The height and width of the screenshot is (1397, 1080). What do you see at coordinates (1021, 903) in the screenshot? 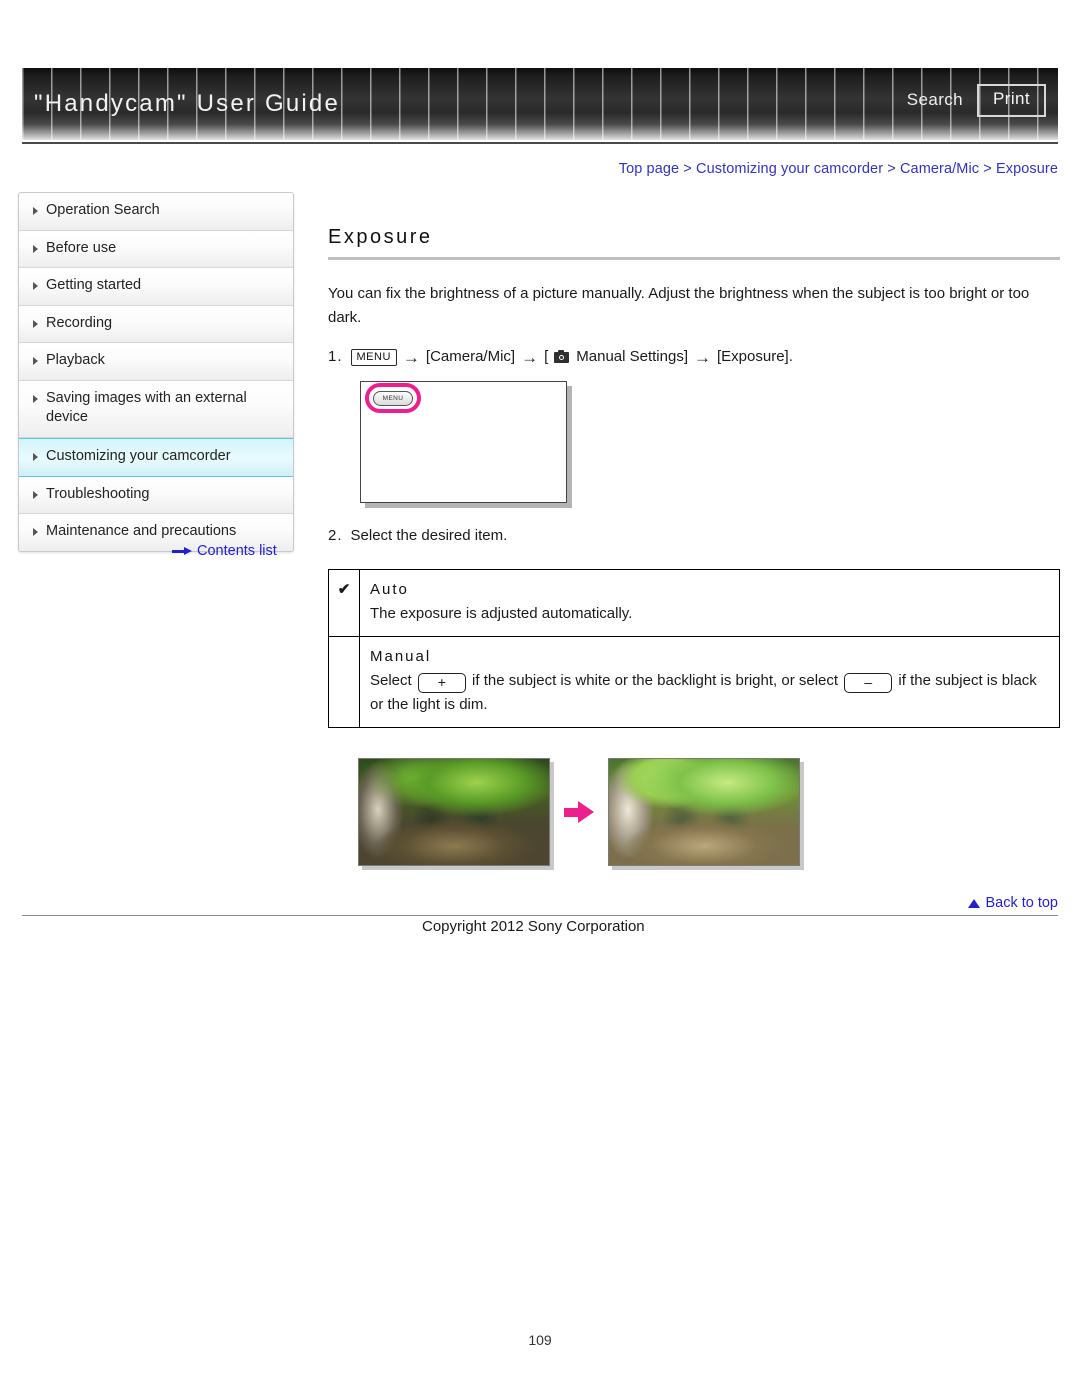
I see `back-to-top-label: Back to top` at bounding box center [1021, 903].